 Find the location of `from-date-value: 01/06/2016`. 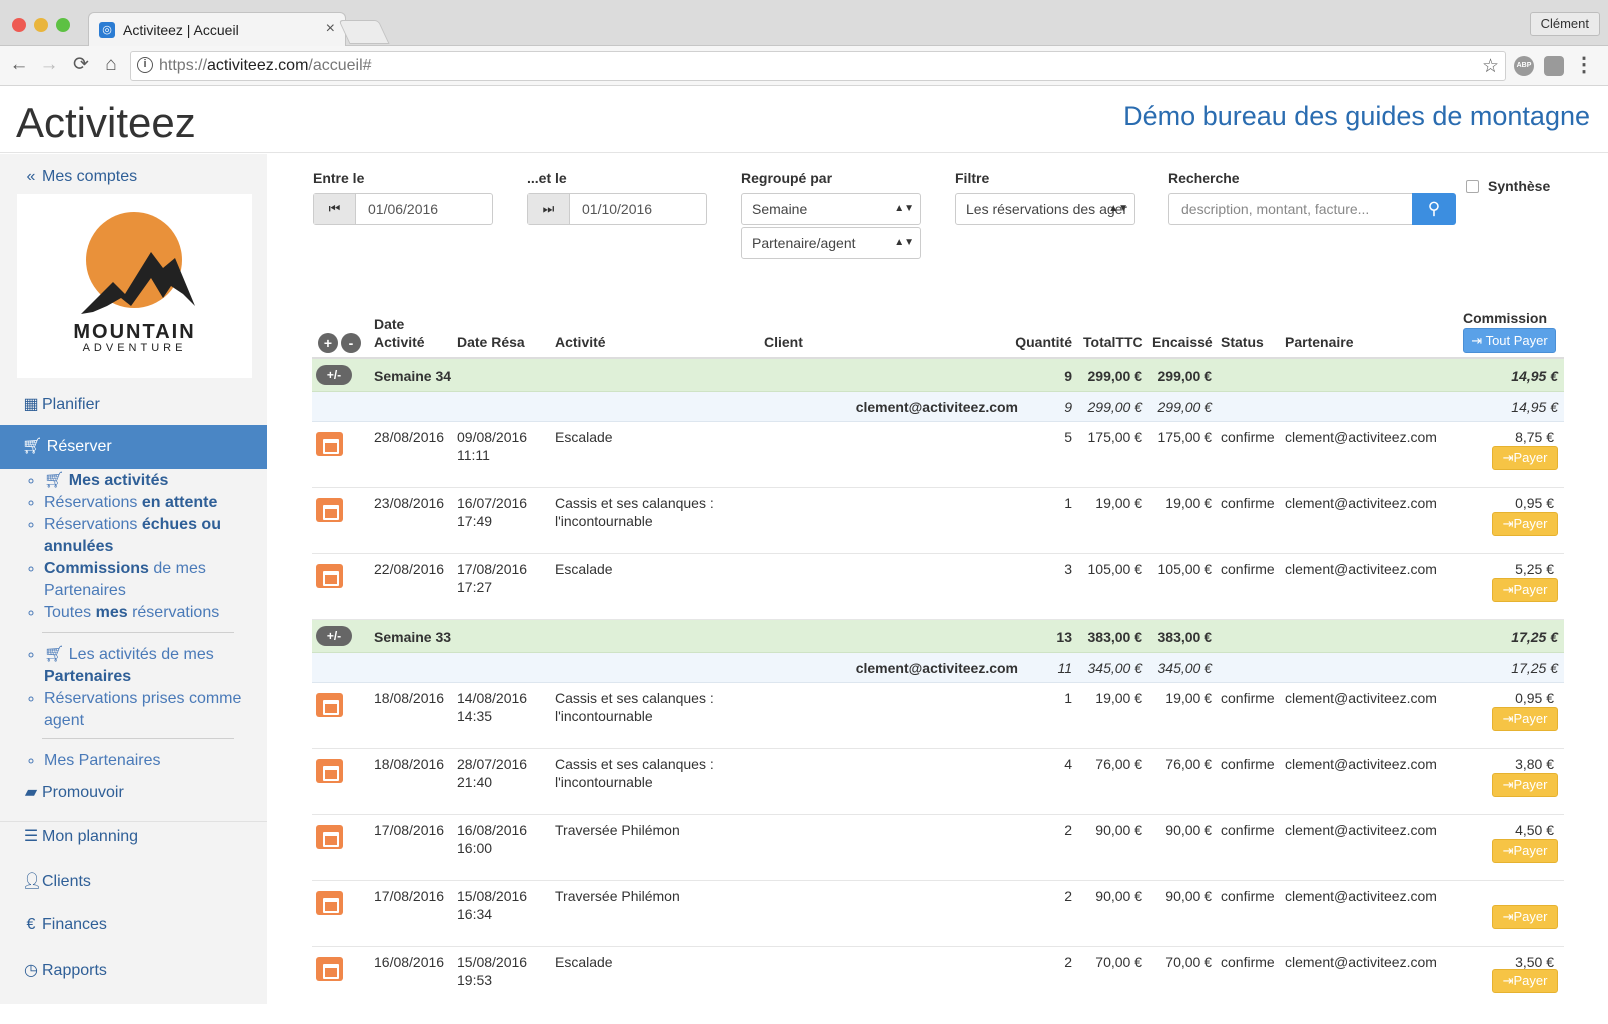

from-date-value: 01/06/2016 is located at coordinates (403, 209).